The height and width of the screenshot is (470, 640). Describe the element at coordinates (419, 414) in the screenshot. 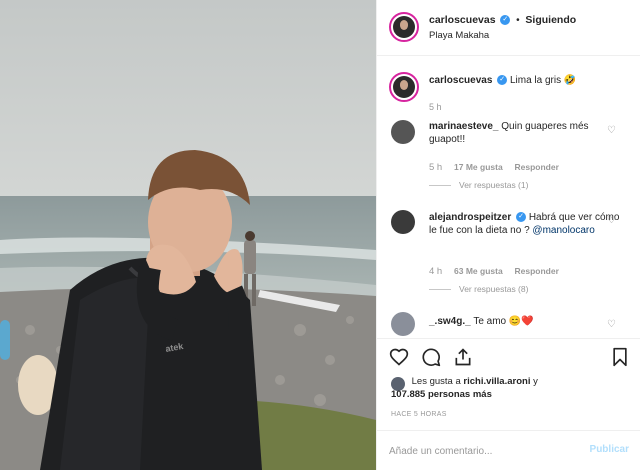

I see `post-timestamp: HACE 5 HORAS` at that location.